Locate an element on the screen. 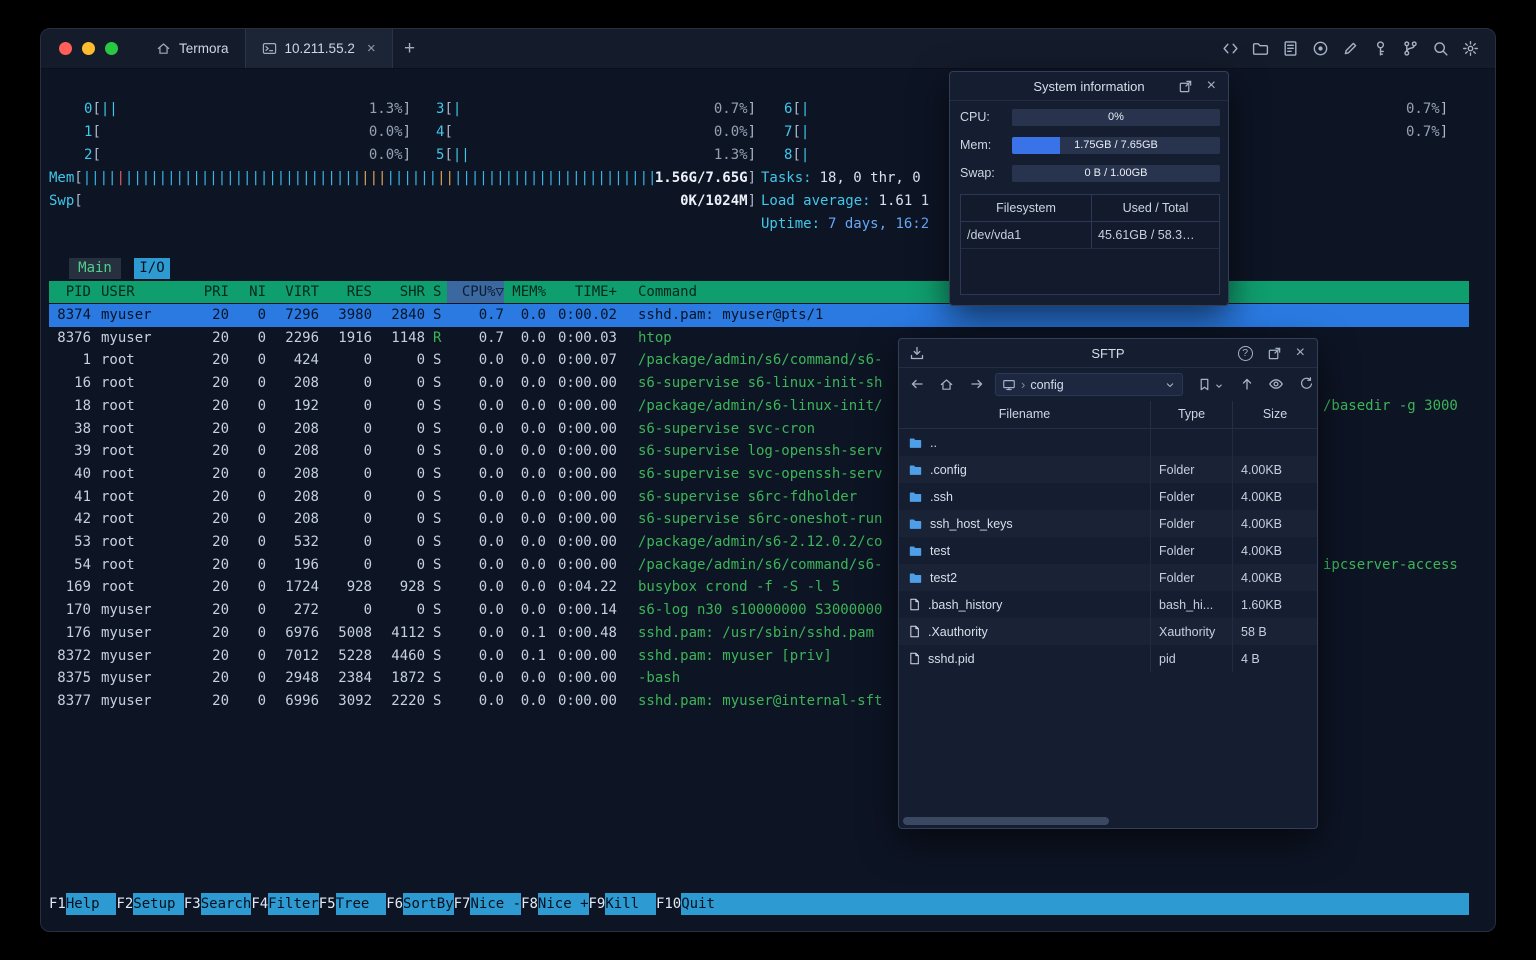 This screenshot has height=960, width=1536. tab-session: 10.211.55.2 × is located at coordinates (318, 48).